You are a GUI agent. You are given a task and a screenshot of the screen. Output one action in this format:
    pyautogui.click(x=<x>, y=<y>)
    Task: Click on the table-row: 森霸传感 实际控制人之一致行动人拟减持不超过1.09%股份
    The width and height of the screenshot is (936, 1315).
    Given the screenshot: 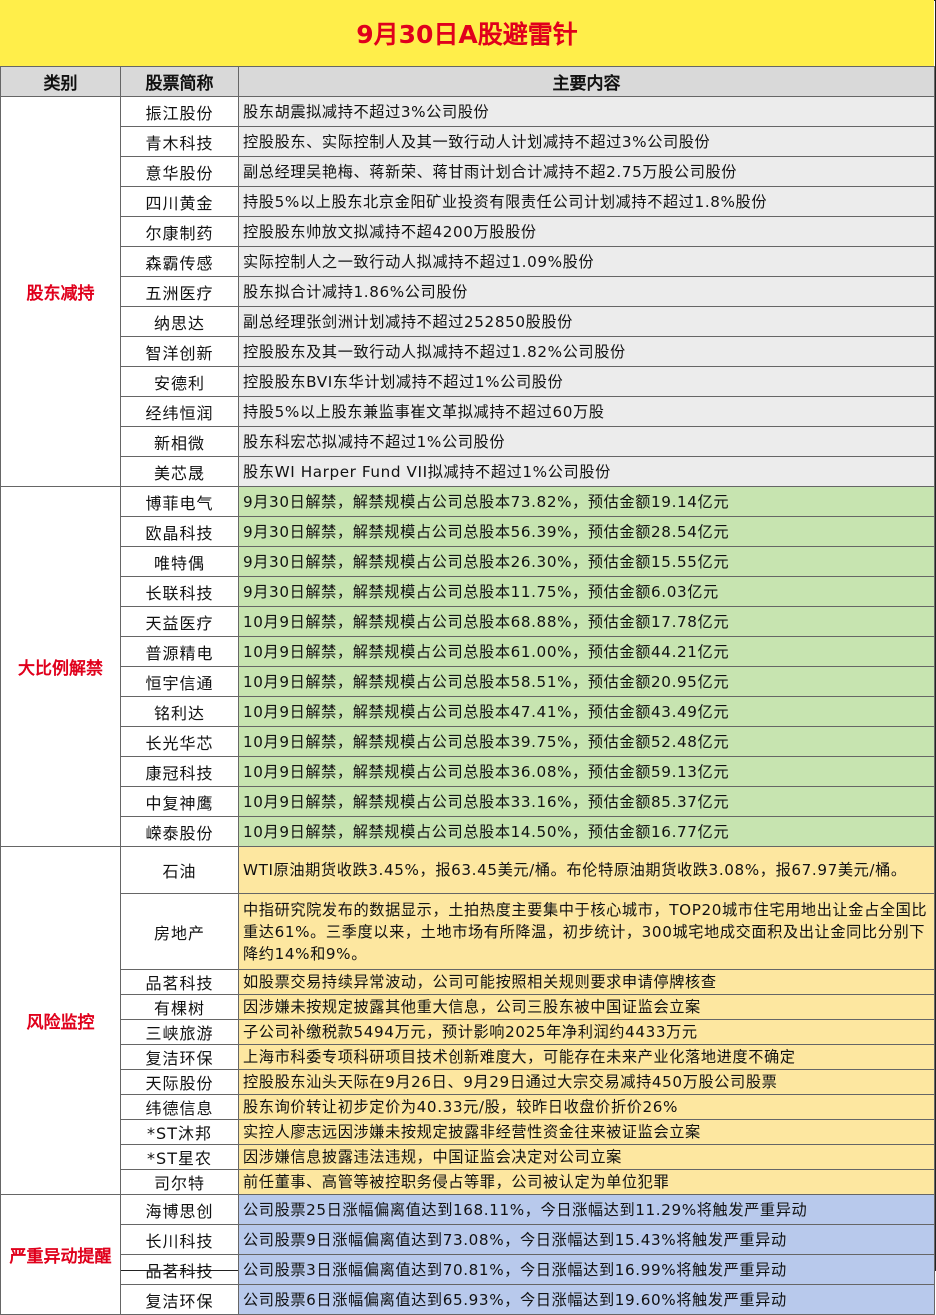 What is the action you would take?
    pyautogui.click(x=468, y=261)
    